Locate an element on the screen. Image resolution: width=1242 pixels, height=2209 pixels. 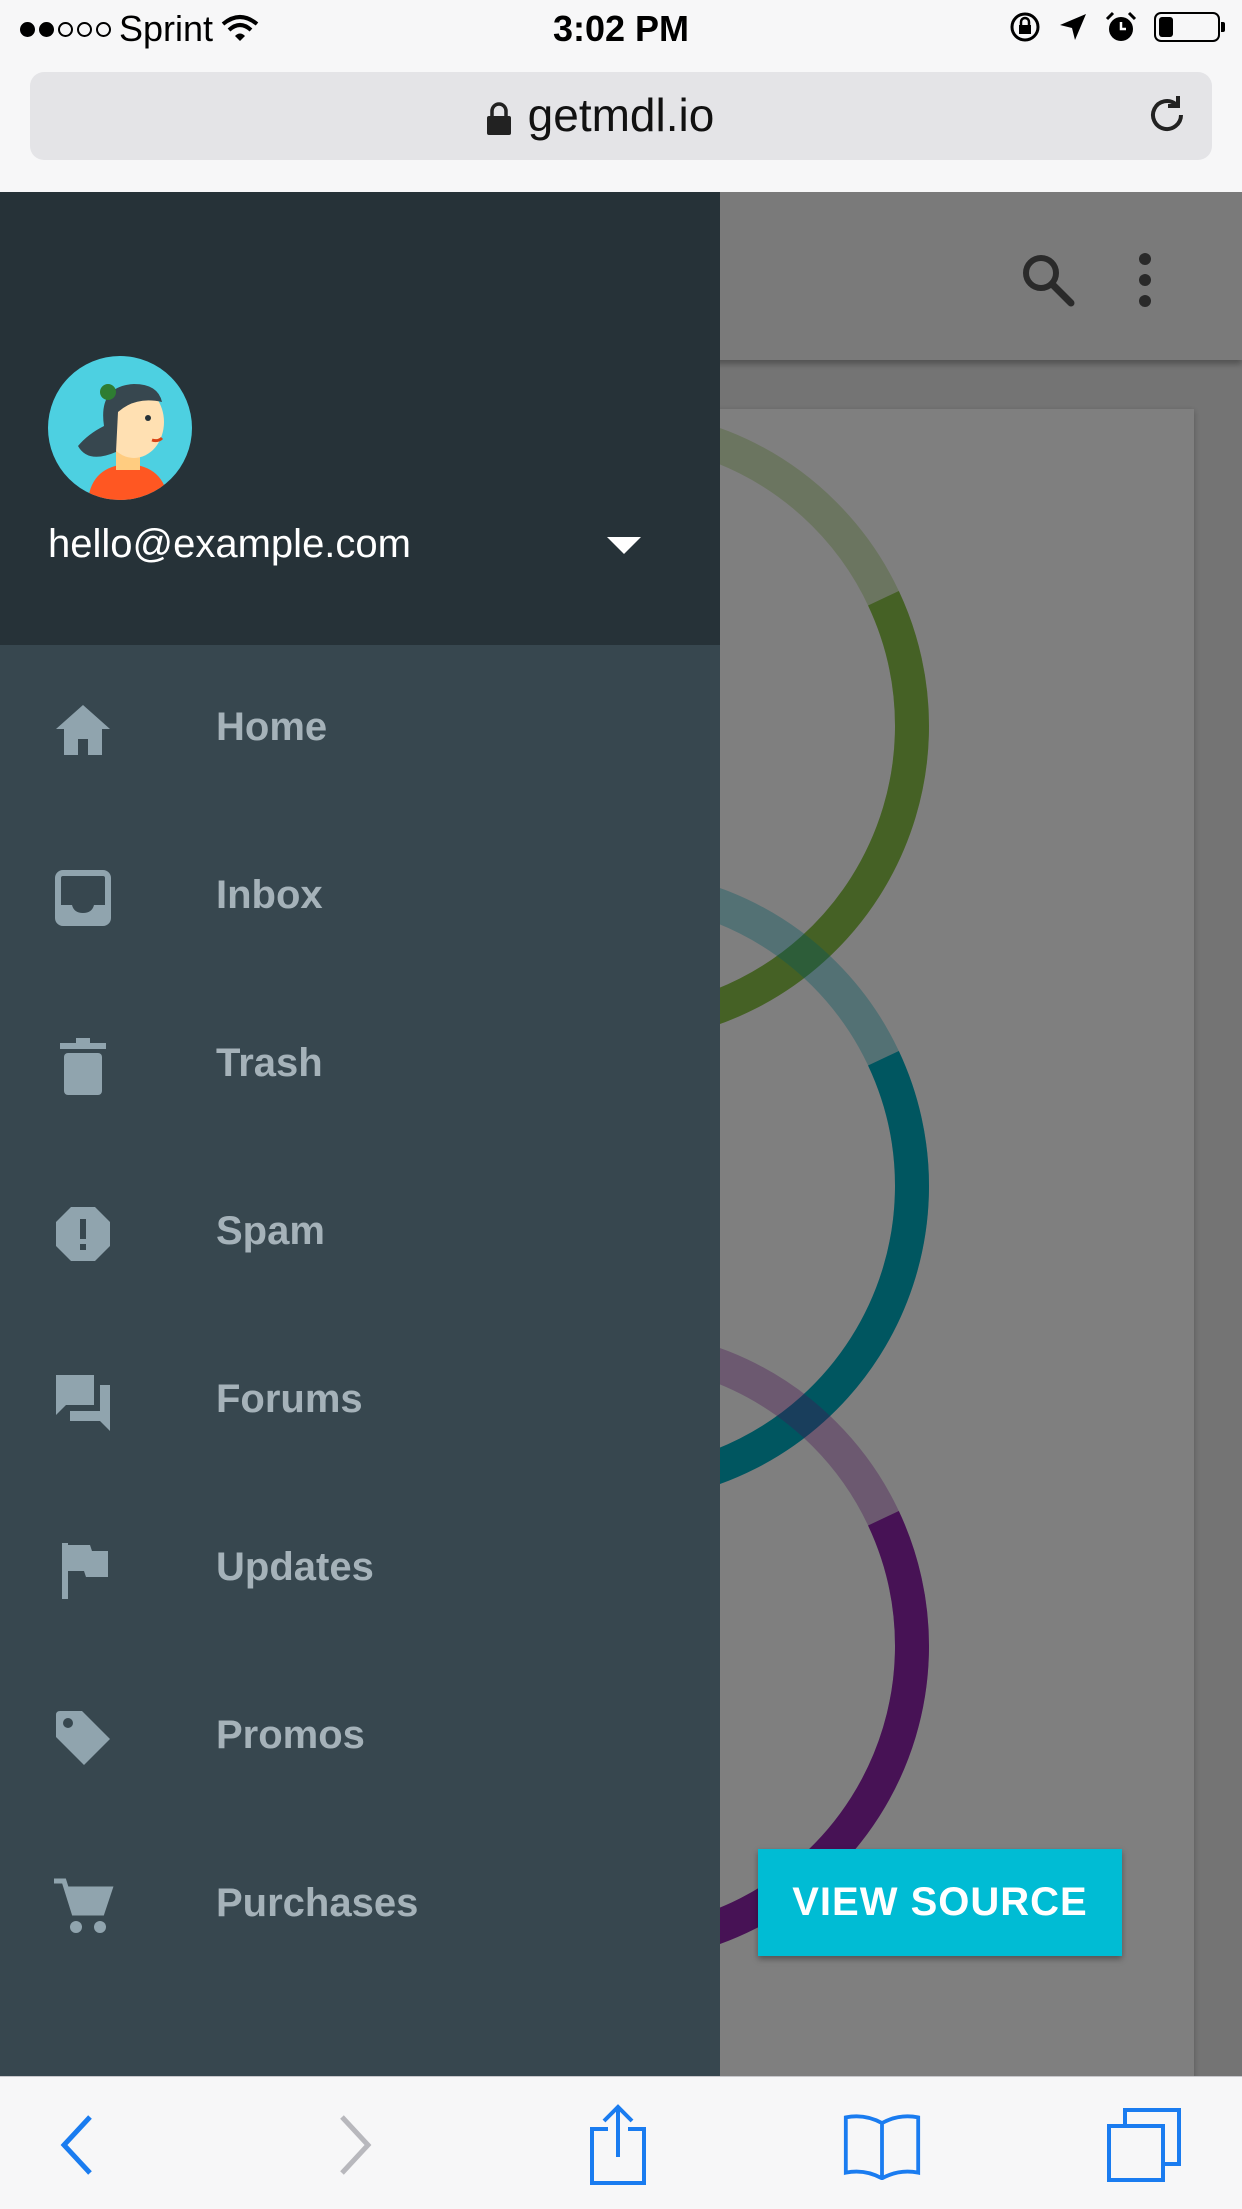
drawer-item-purchases: Purchases is located at coordinates (360, 1905).